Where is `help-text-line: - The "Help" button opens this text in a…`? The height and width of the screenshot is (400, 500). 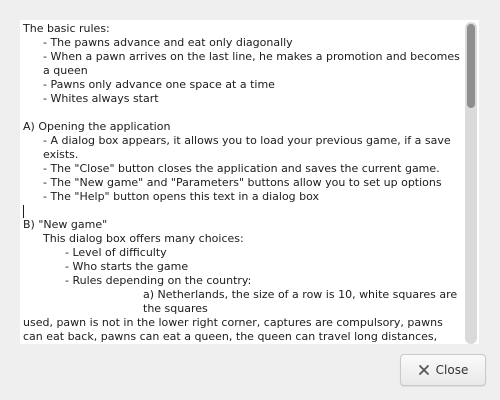 help-text-line: - The "Help" button opens this text in a… is located at coordinates (243, 197).